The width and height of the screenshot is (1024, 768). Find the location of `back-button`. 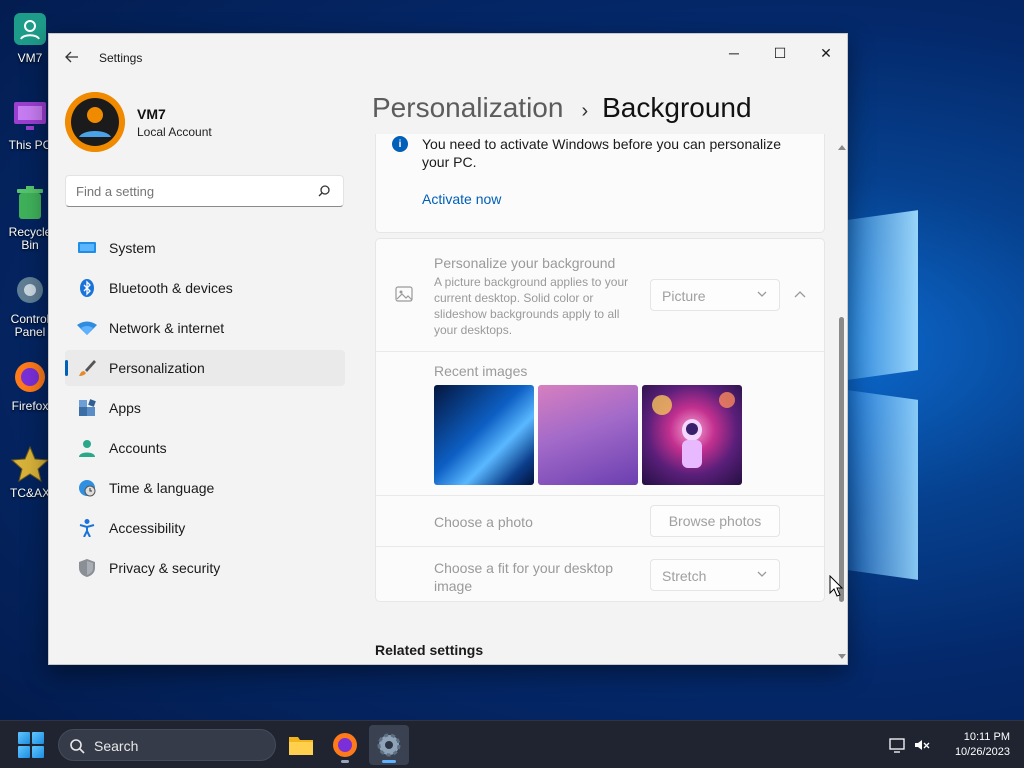

back-button is located at coordinates (72, 57).